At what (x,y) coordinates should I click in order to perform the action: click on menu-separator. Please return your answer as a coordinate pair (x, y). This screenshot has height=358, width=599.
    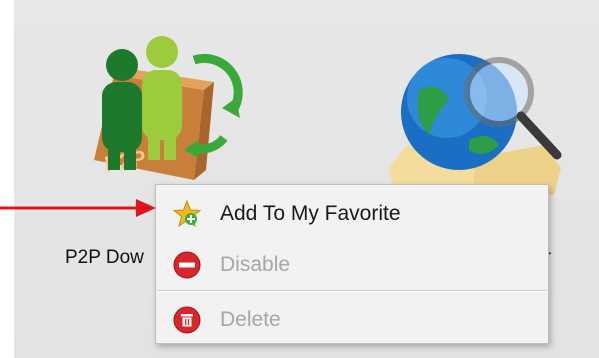
    Looking at the image, I should click on (352, 291).